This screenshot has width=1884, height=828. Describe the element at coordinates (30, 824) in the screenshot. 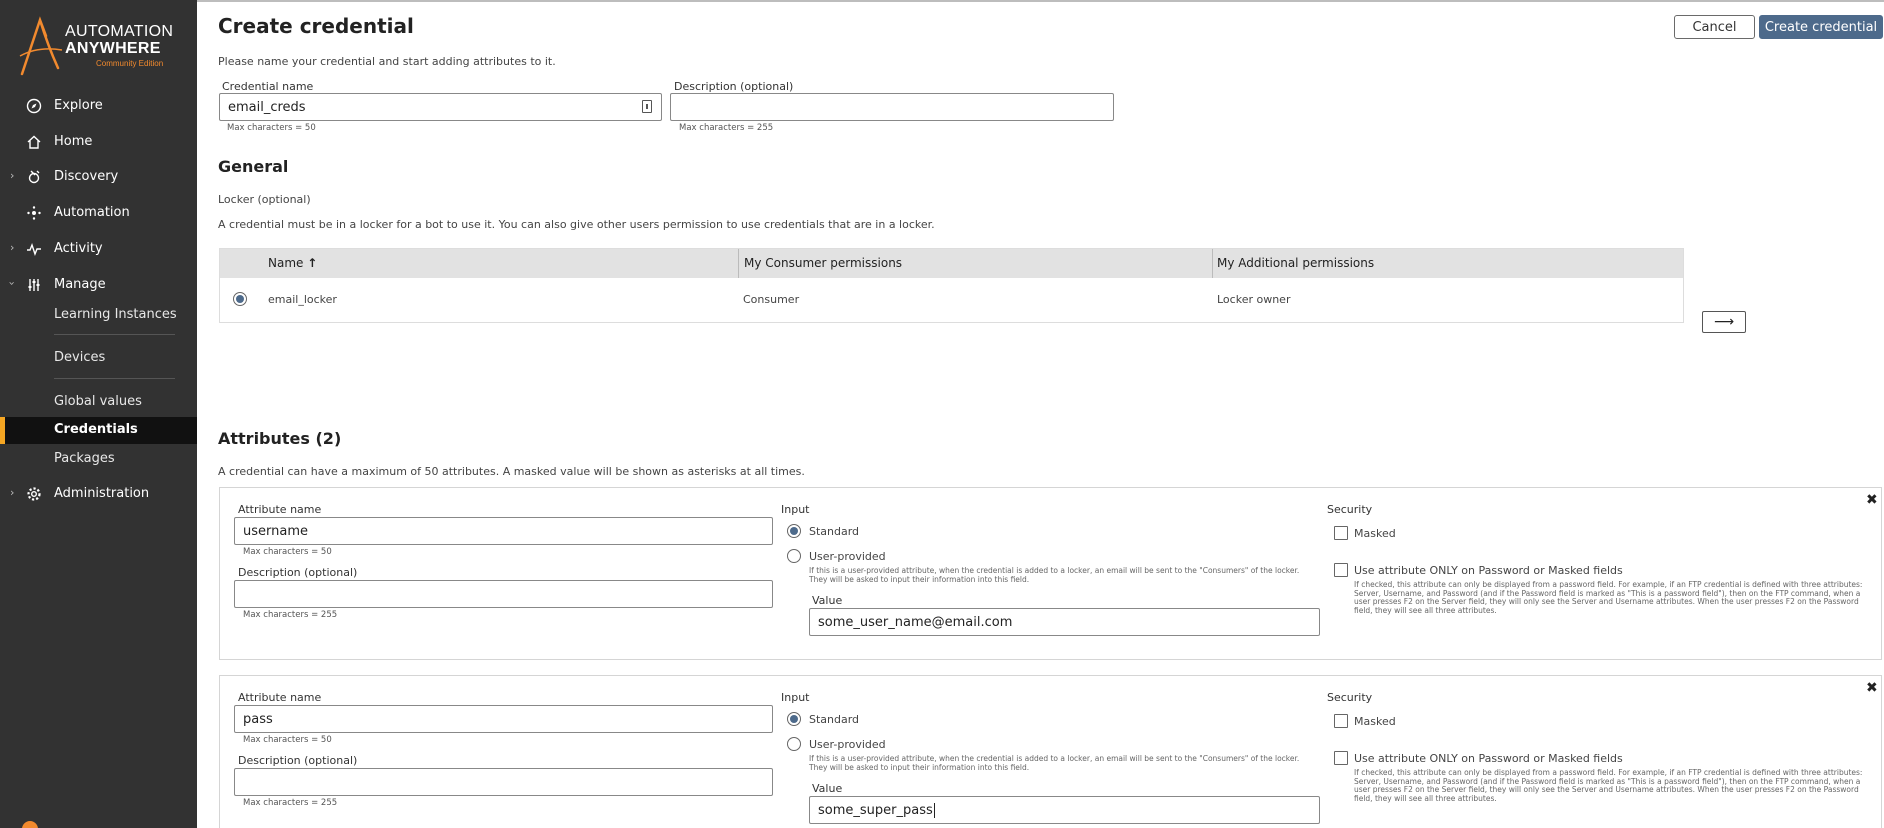

I see `assistant-icon` at that location.